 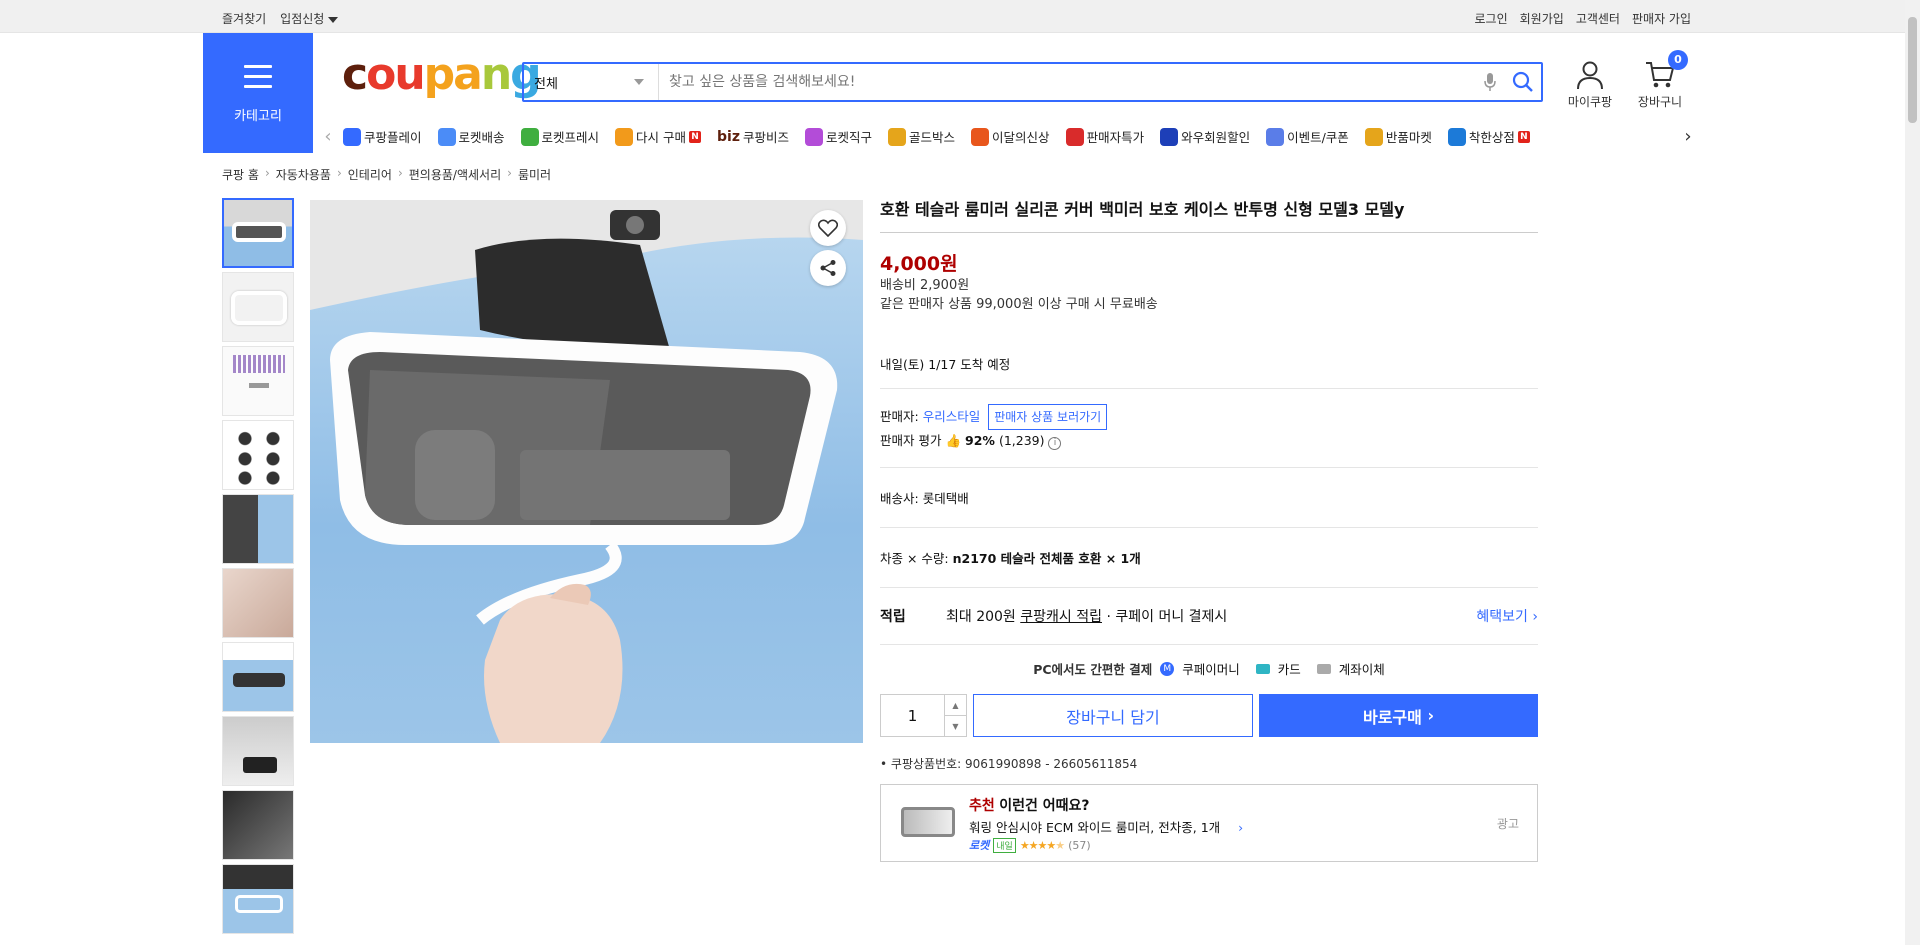 What do you see at coordinates (1209, 356) in the screenshot?
I see `arrival-row: 내일(토) 1/17 도착 예정` at bounding box center [1209, 356].